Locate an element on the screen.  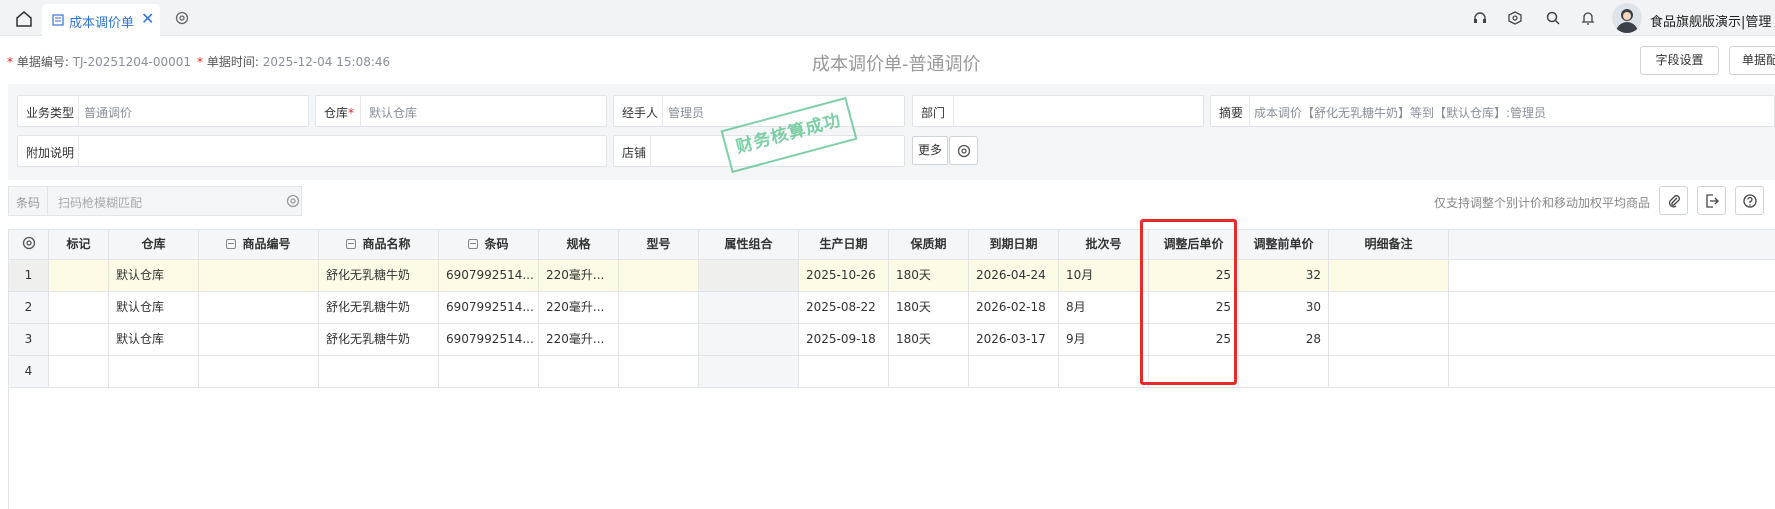
export-button is located at coordinates (1711, 200).